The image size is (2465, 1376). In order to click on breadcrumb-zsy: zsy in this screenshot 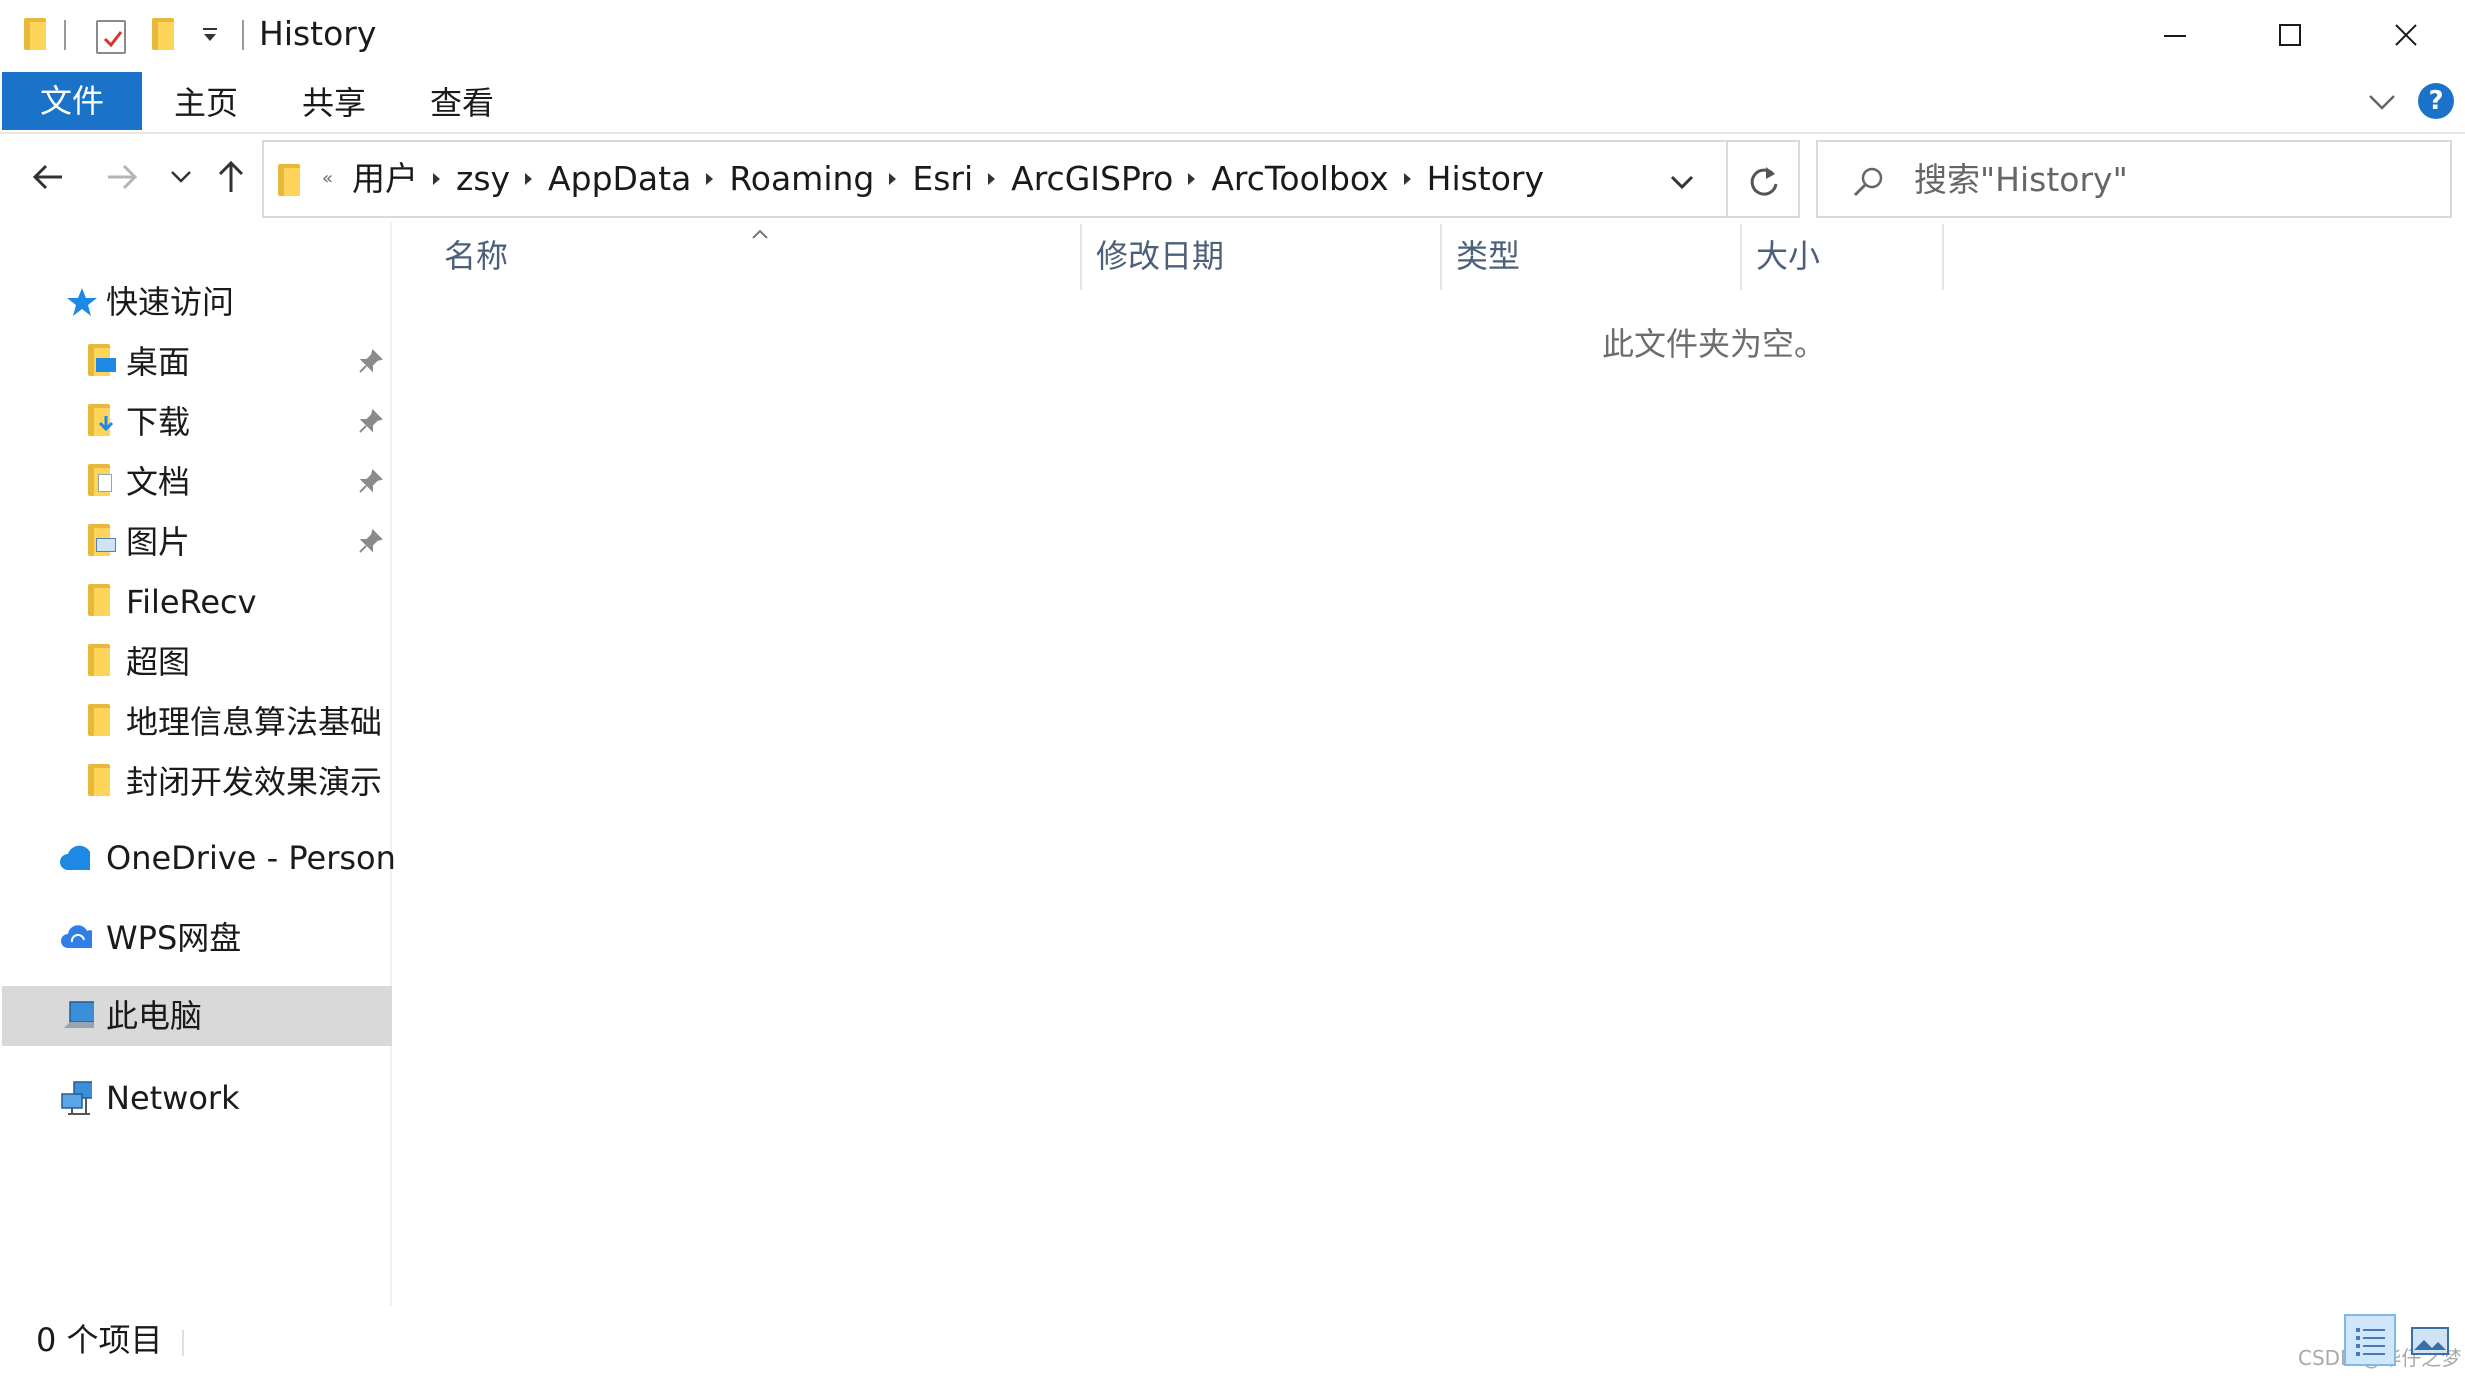, I will do `click(483, 179)`.